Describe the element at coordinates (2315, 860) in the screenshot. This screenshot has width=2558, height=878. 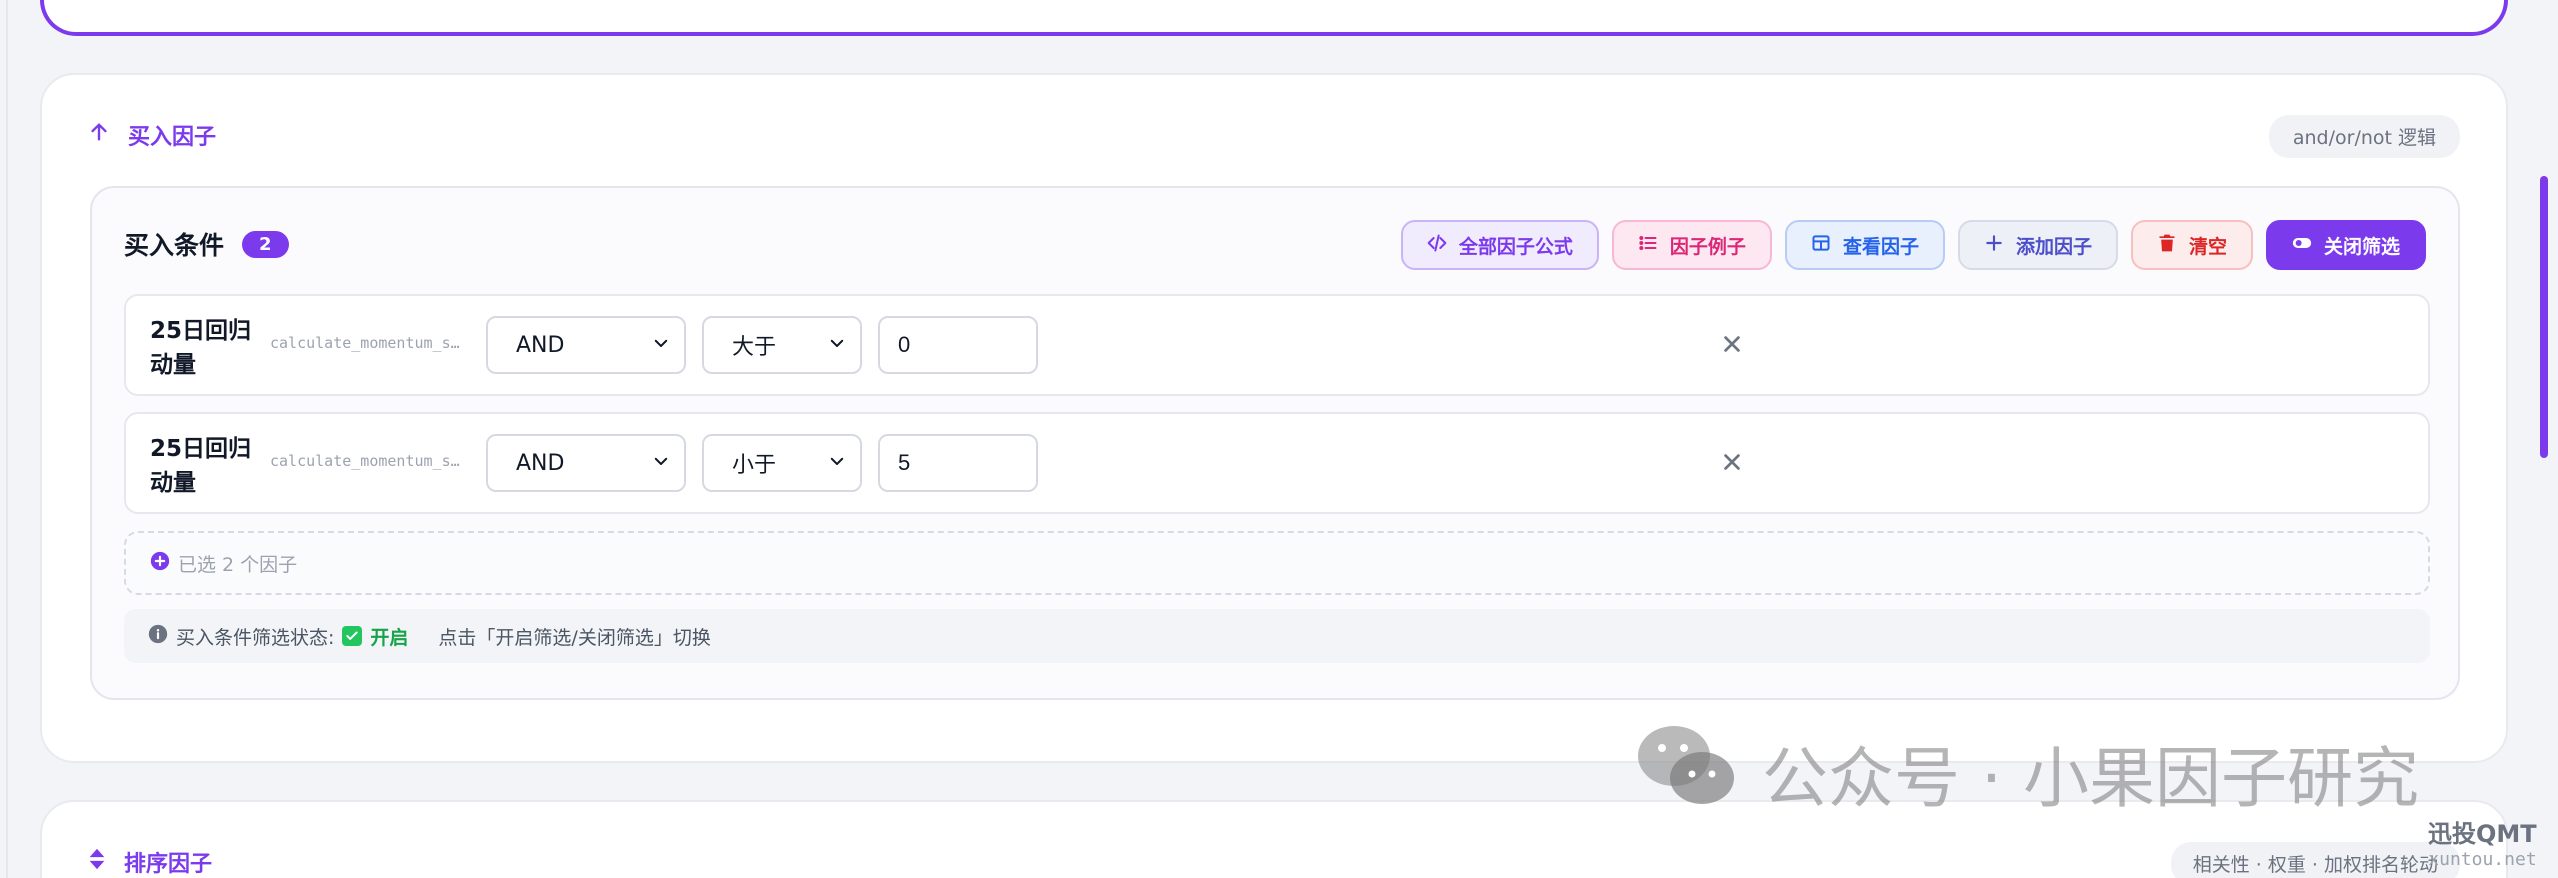
I see `sort-hint-badge: 相关性 · 权重 · 加权排名轮动` at that location.